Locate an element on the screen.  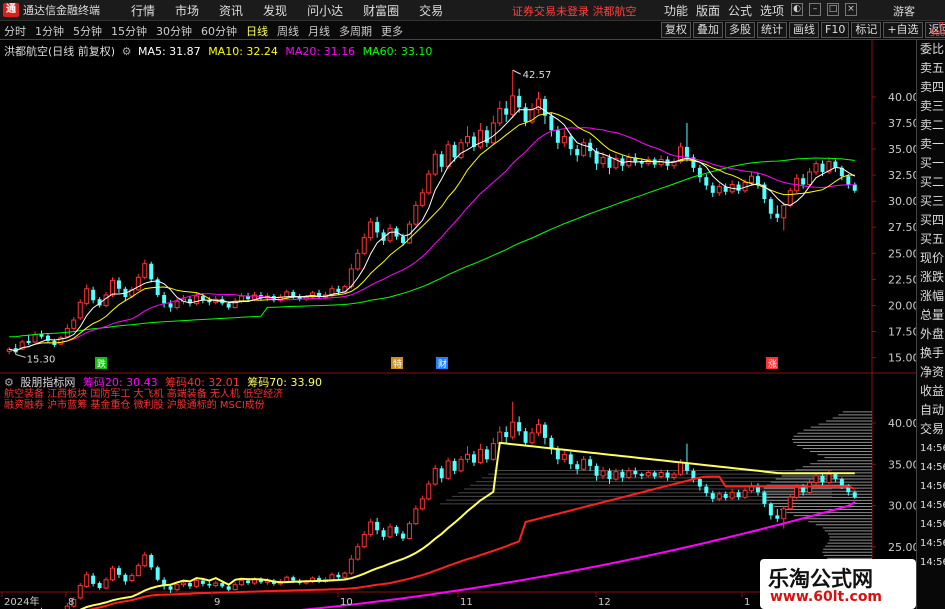
multi-stock-button: 多股 is located at coordinates (740, 30).